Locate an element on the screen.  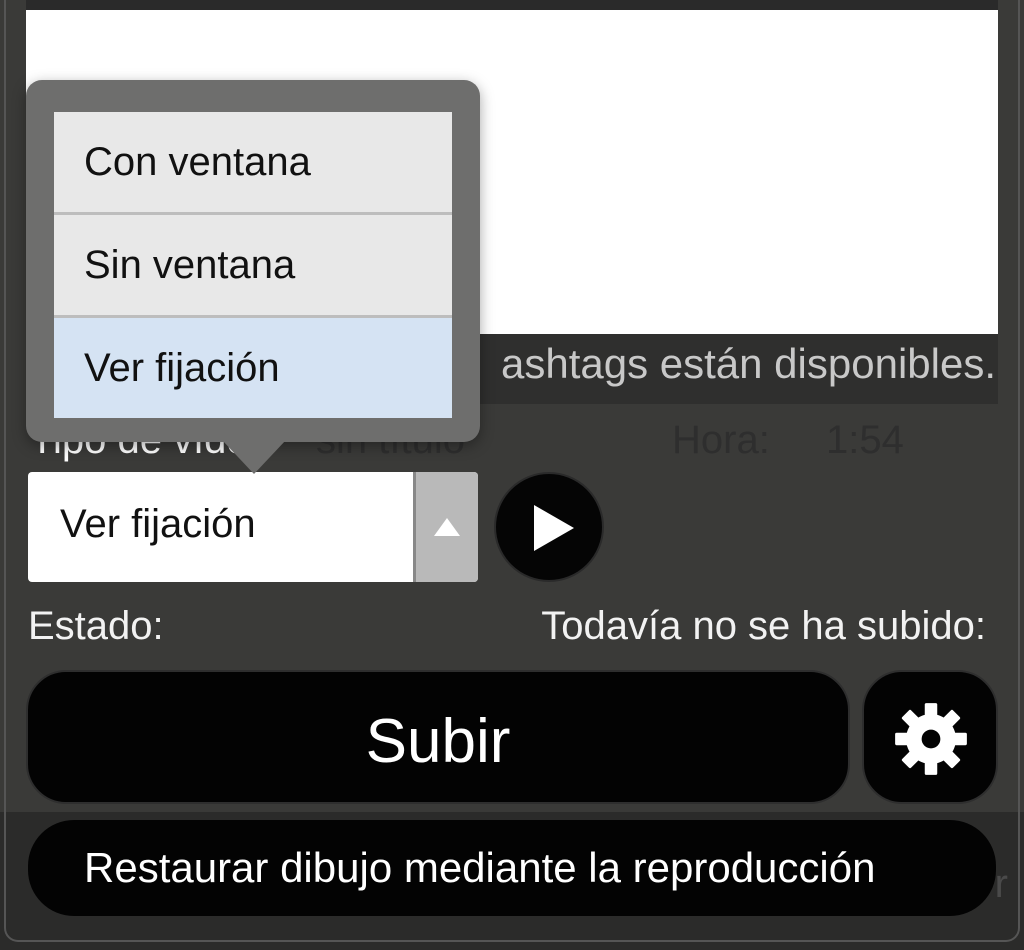
status-label: Estado: is located at coordinates (96, 626).